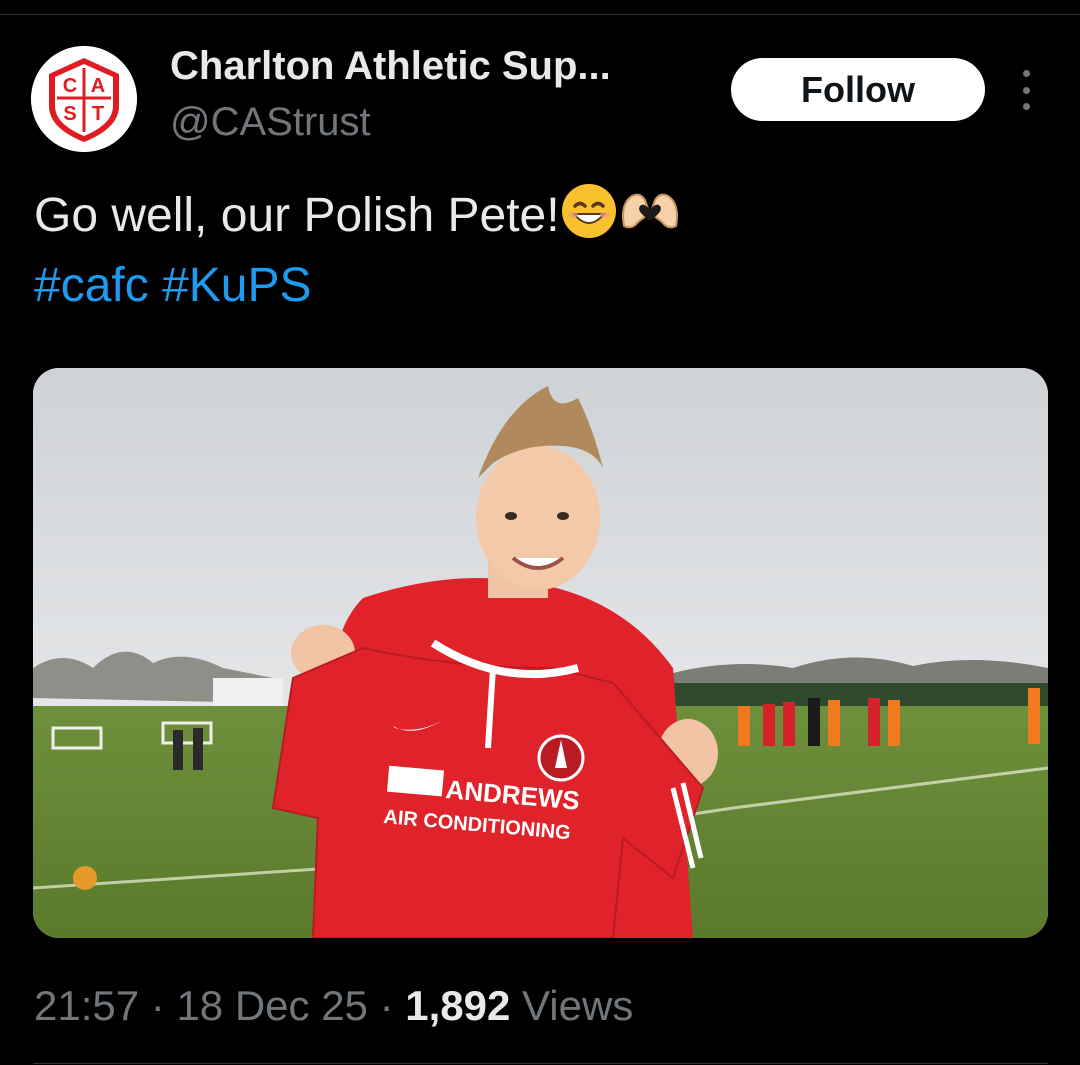 The height and width of the screenshot is (1065, 1080). I want to click on views-count: 1,892, so click(458, 1005).